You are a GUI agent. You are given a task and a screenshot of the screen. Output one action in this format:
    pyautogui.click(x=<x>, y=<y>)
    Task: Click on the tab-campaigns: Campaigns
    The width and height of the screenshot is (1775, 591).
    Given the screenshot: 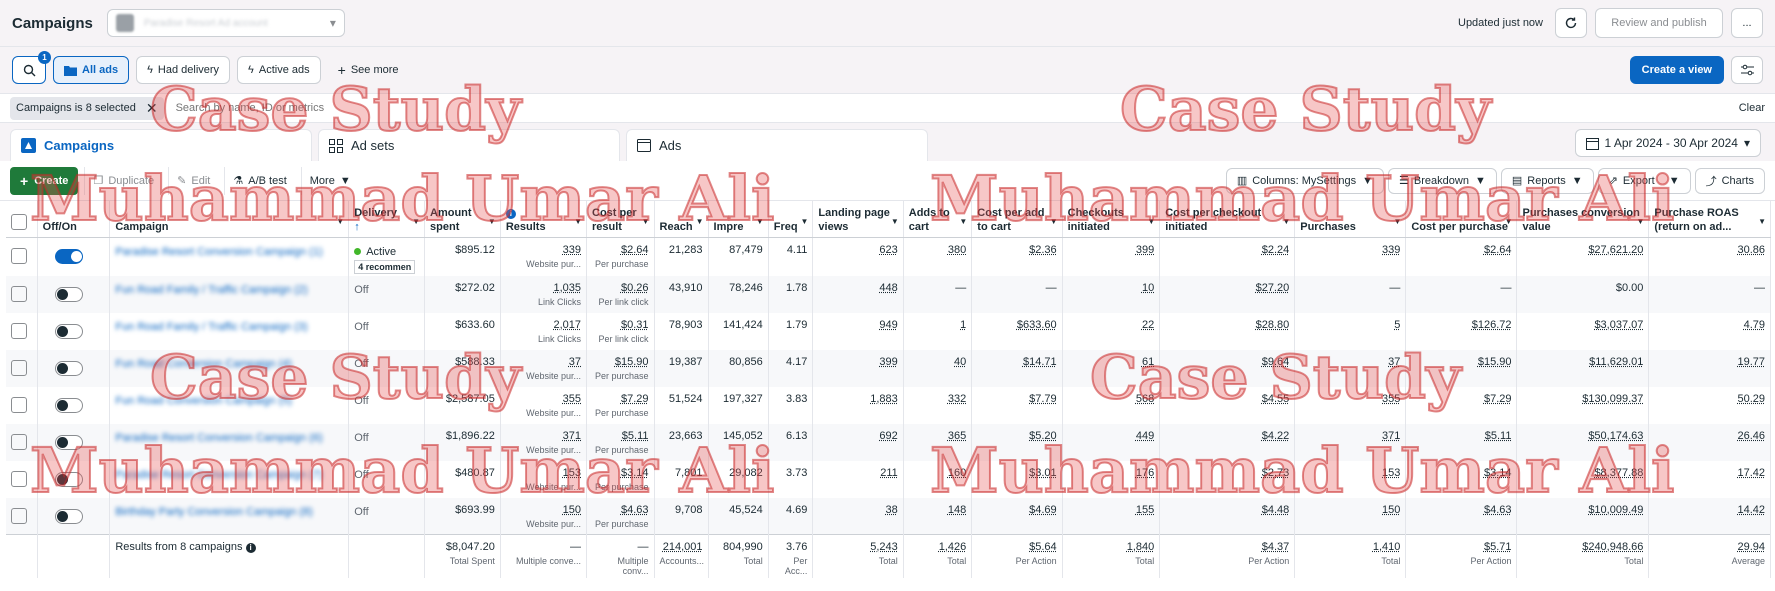 What is the action you would take?
    pyautogui.click(x=161, y=145)
    